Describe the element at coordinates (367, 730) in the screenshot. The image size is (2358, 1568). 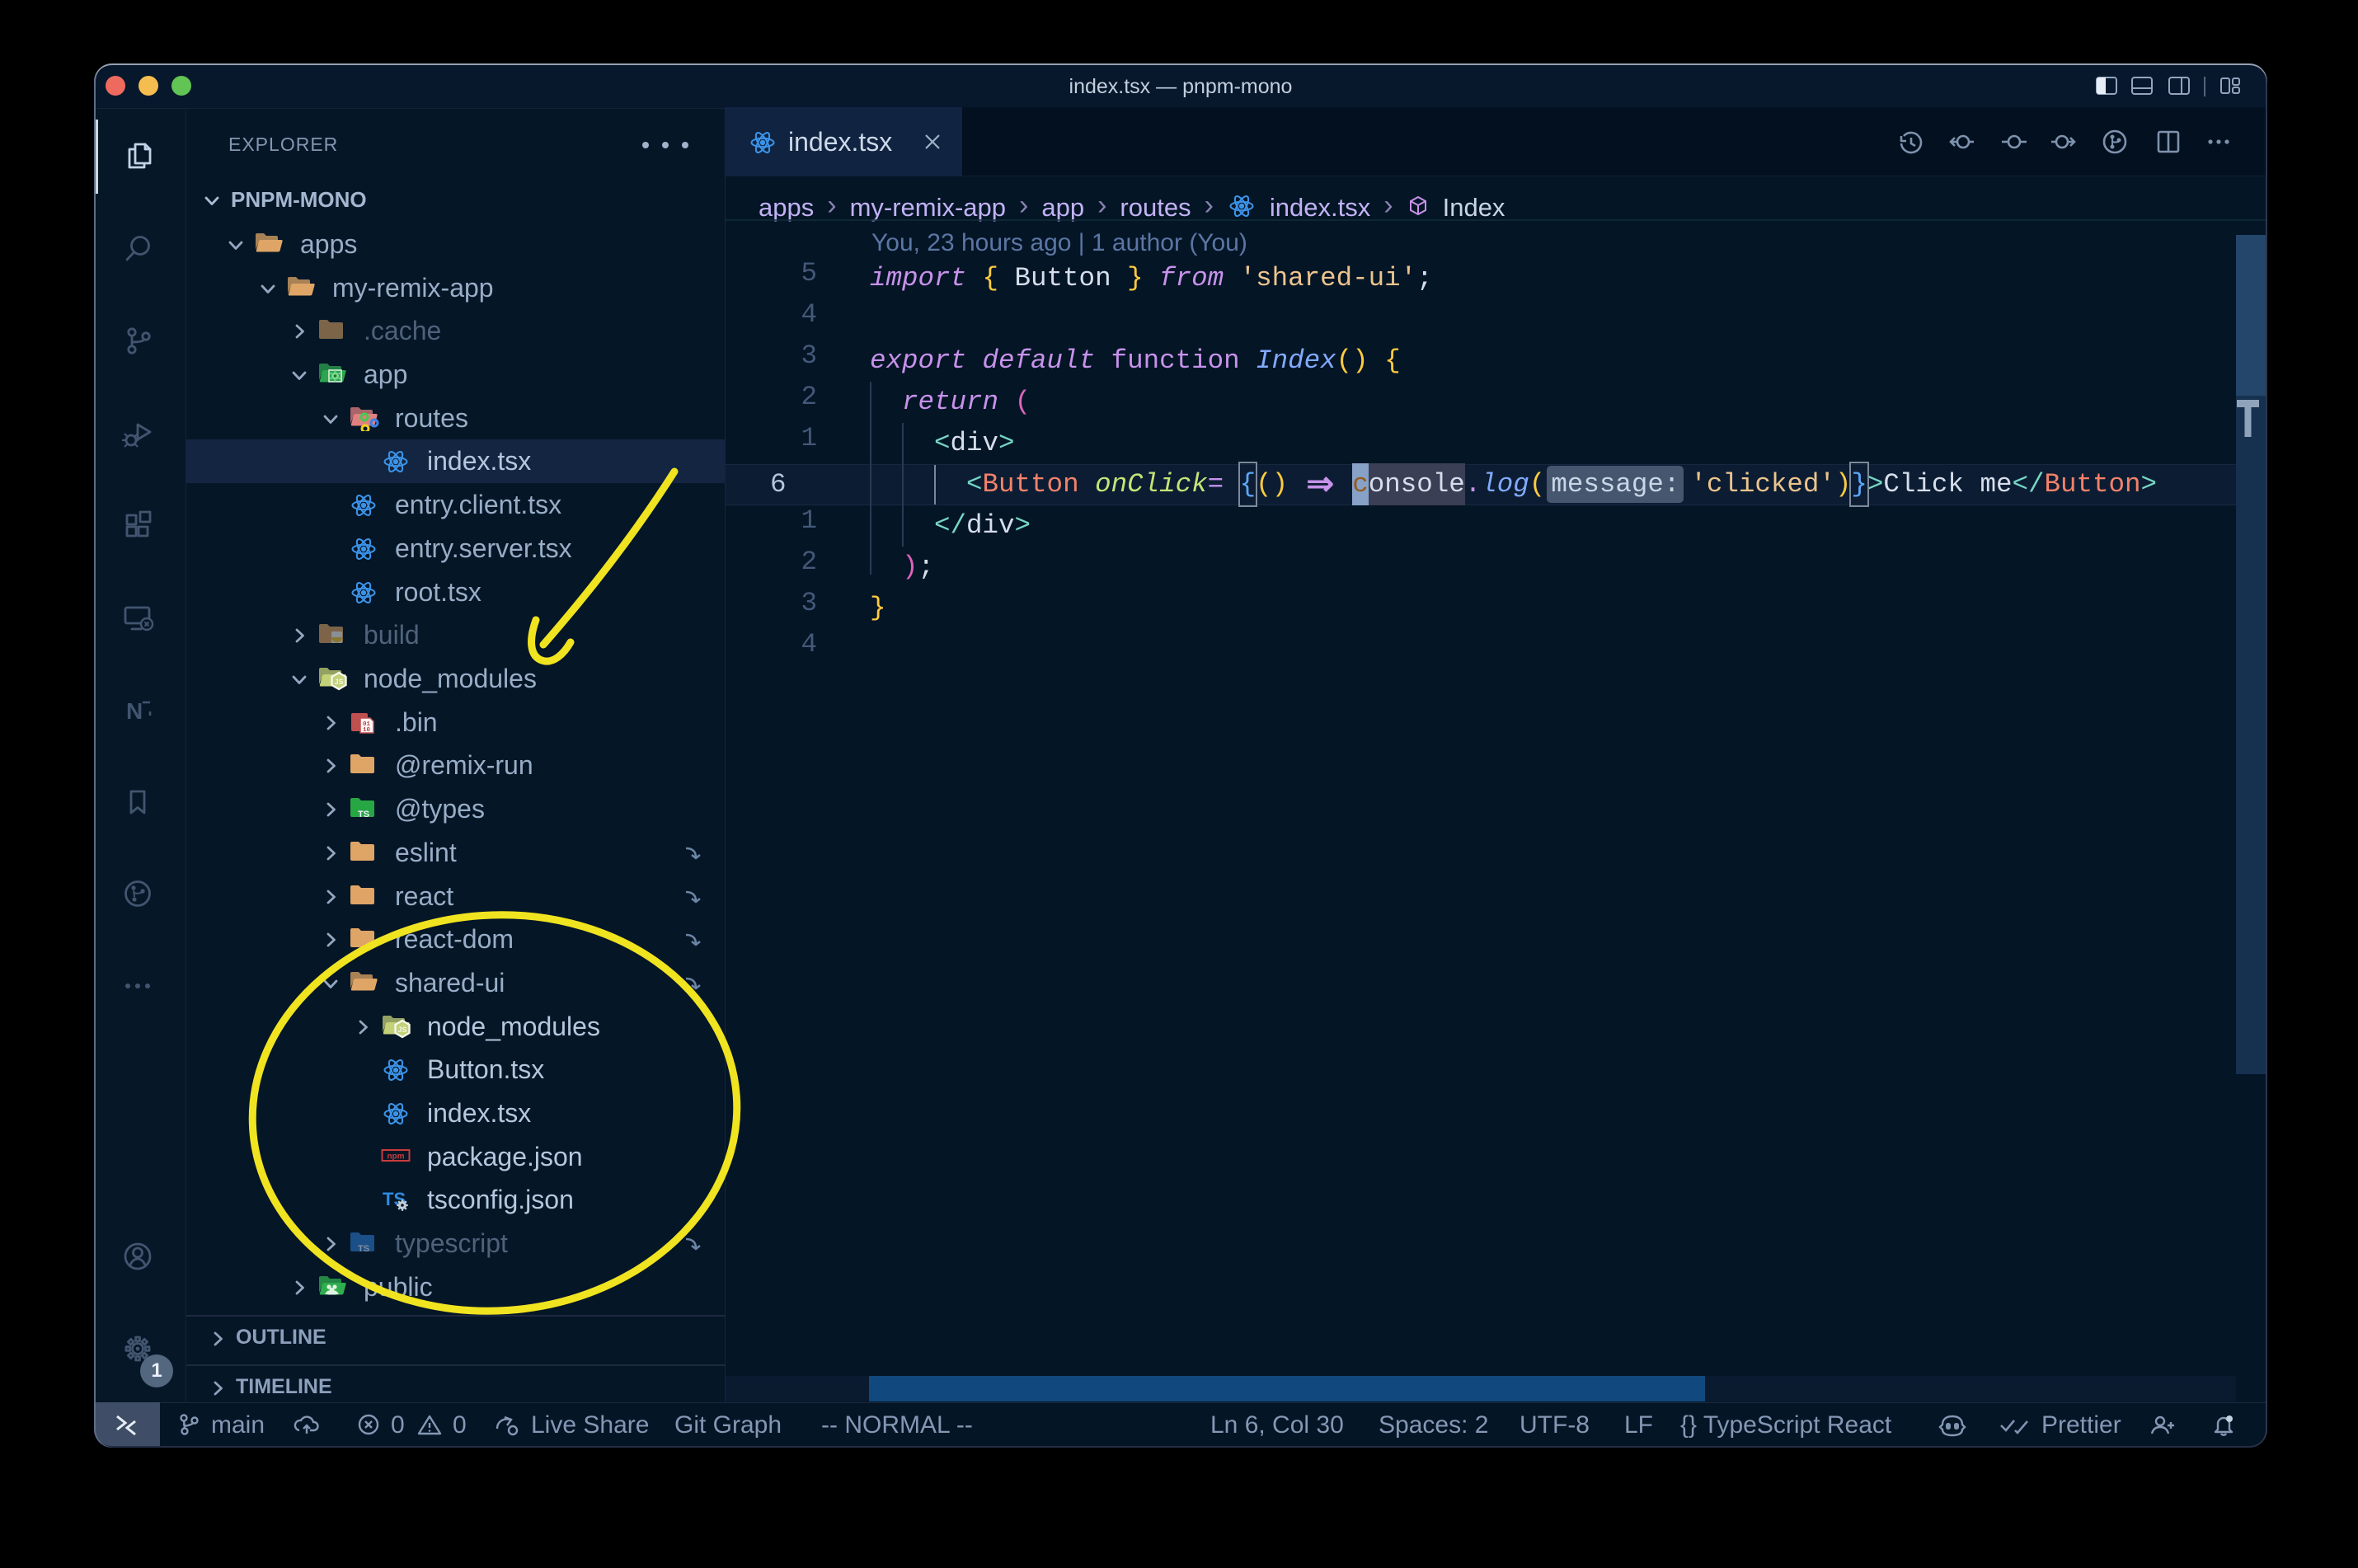
I see `svg-text: 10` at that location.